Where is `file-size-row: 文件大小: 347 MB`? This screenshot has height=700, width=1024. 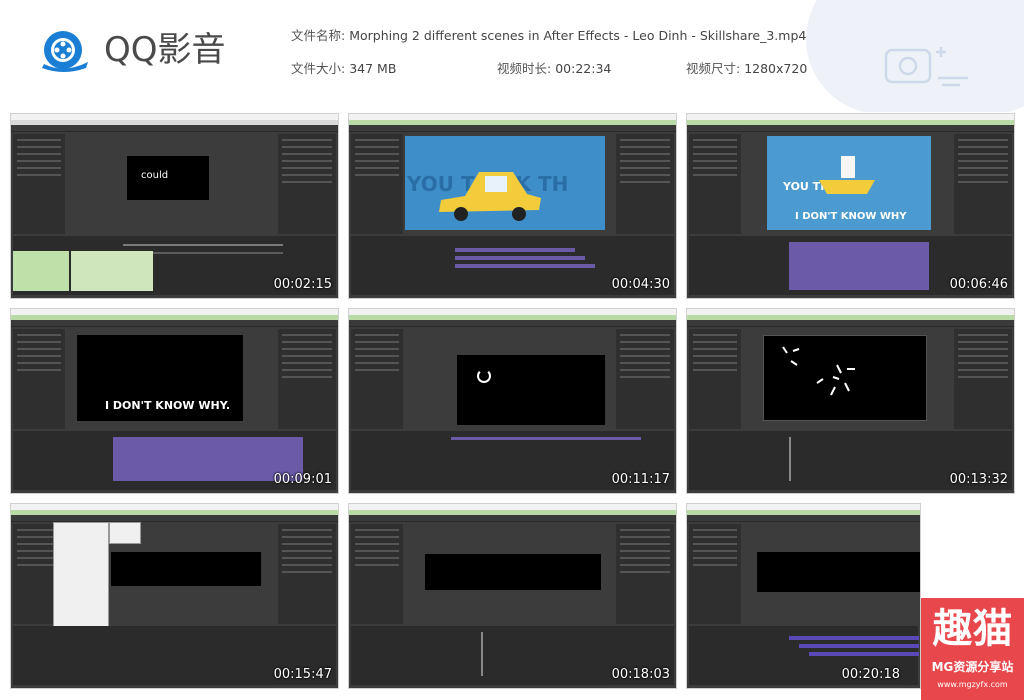
file-size-row: 文件大小: 347 MB is located at coordinates (343, 69).